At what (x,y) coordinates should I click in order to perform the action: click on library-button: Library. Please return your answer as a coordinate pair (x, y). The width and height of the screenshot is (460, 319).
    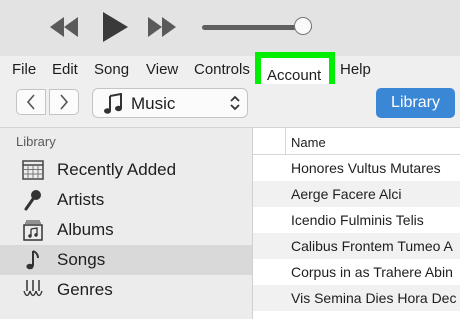
    Looking at the image, I should click on (415, 103).